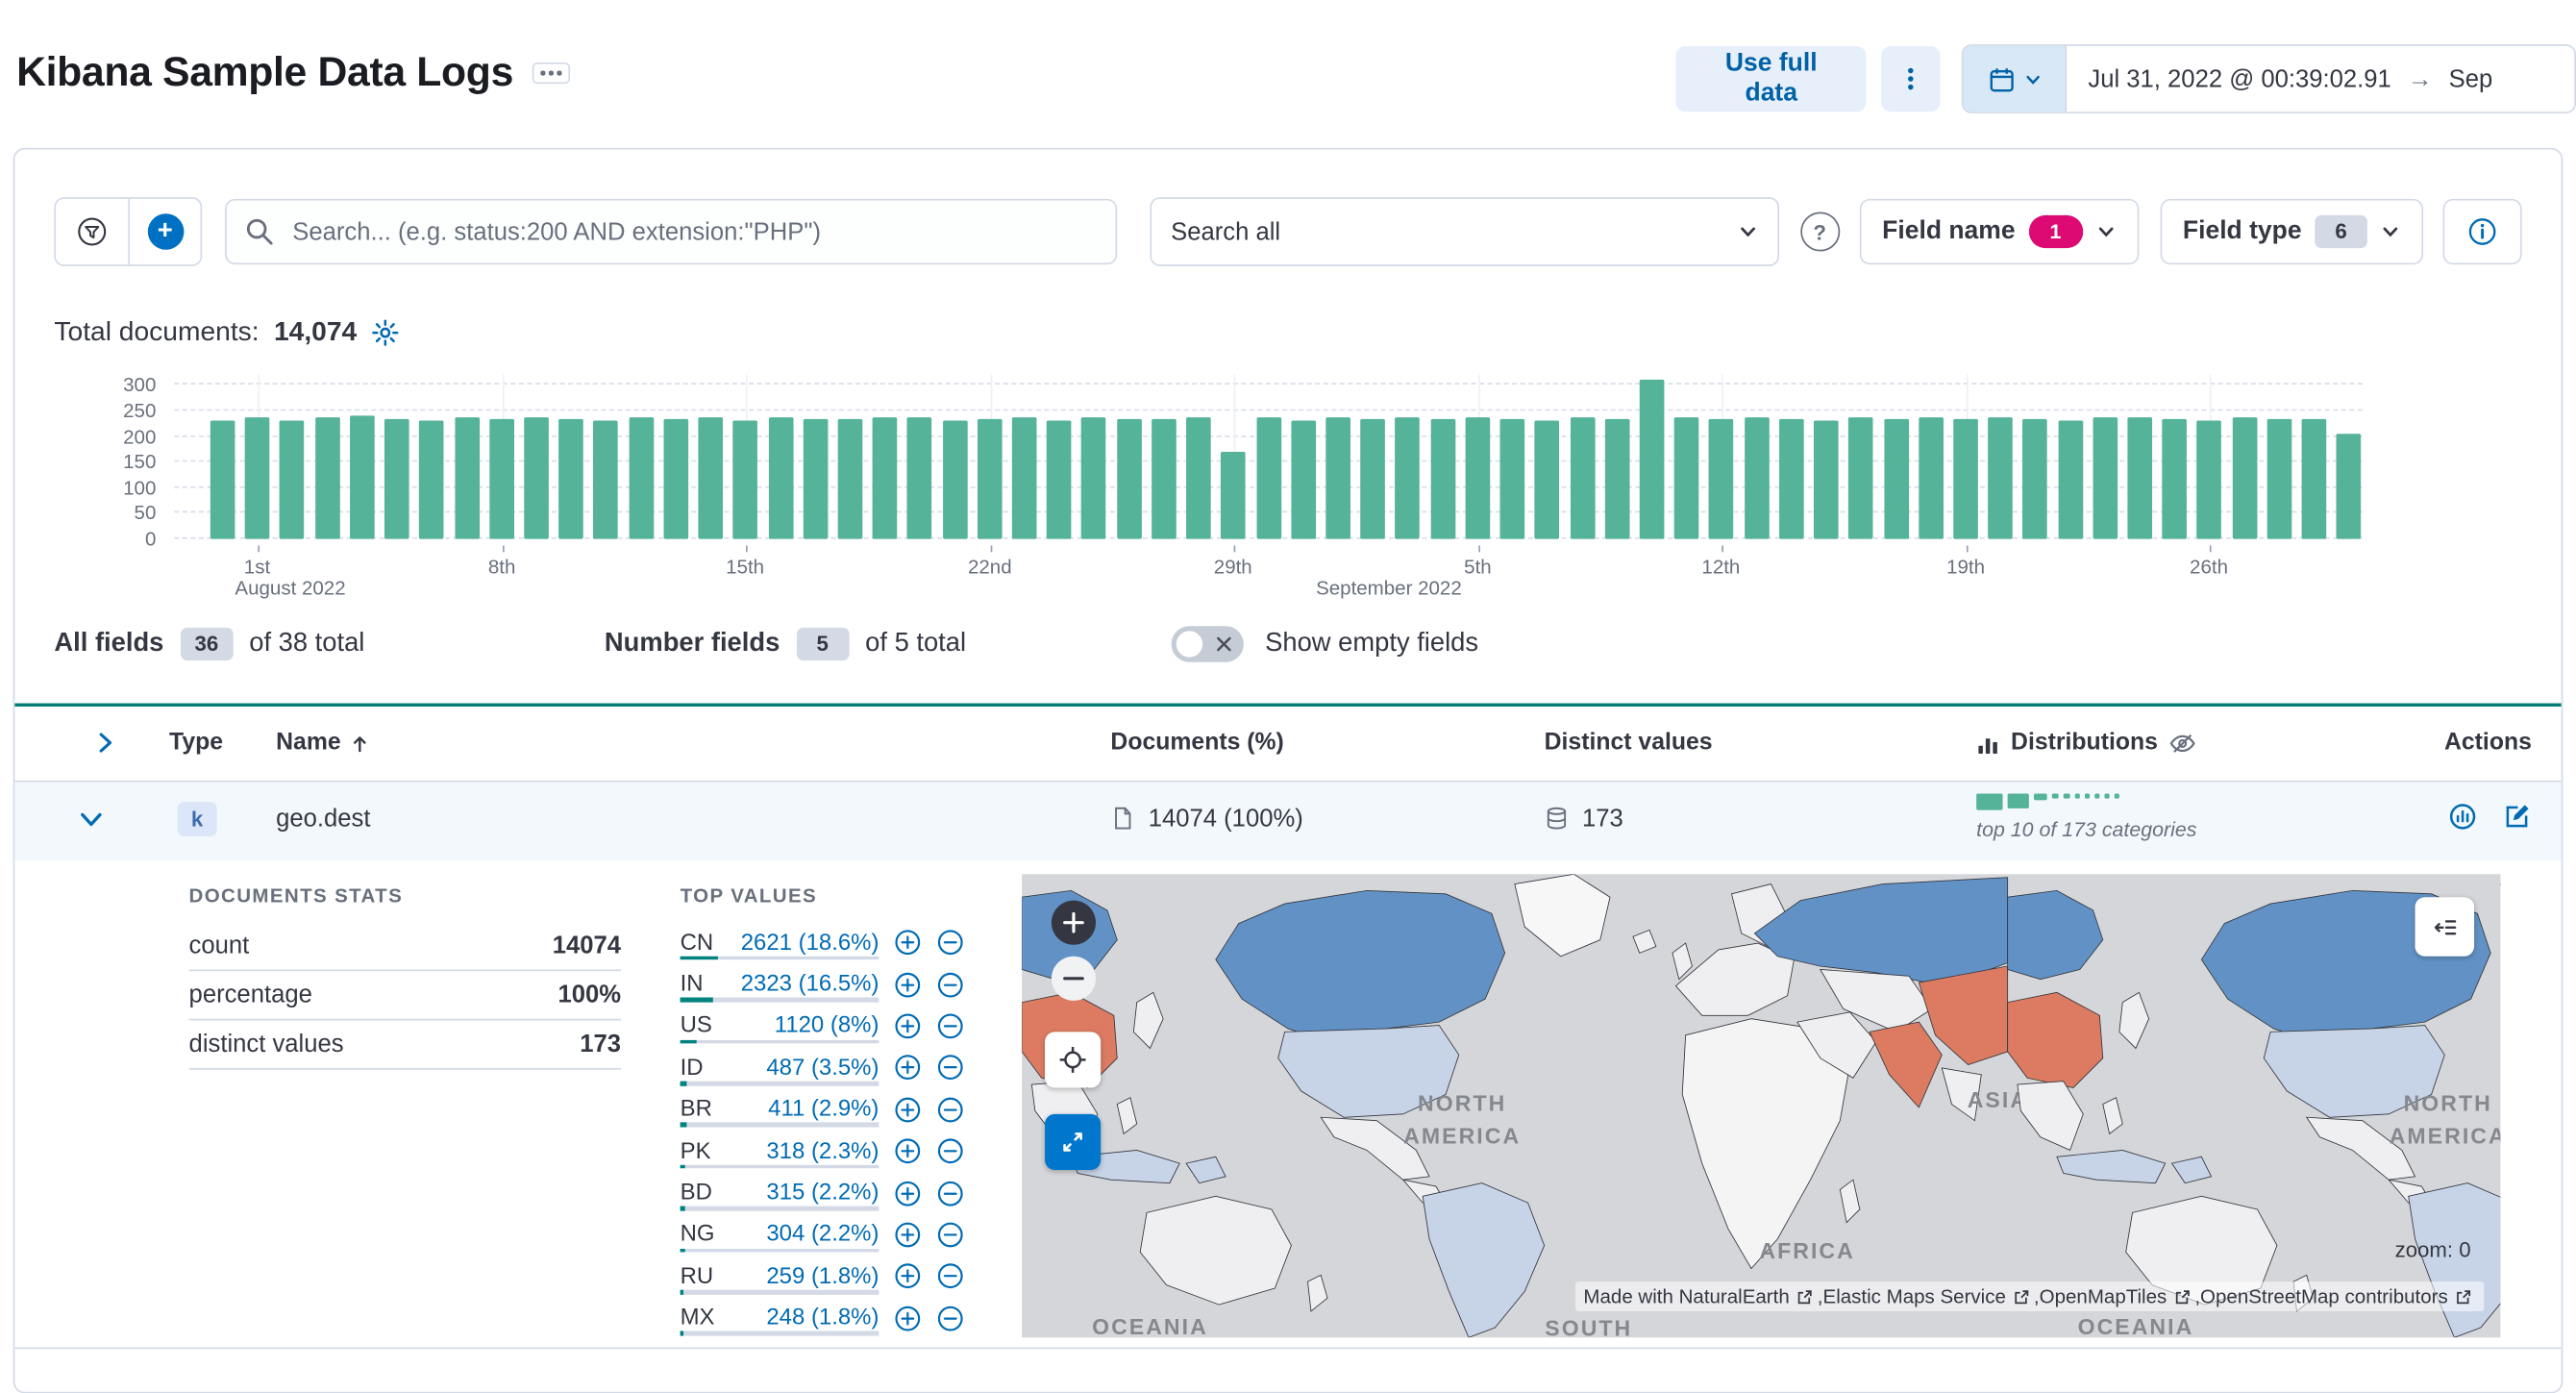  I want to click on map-zoom-in-button, so click(1074, 923).